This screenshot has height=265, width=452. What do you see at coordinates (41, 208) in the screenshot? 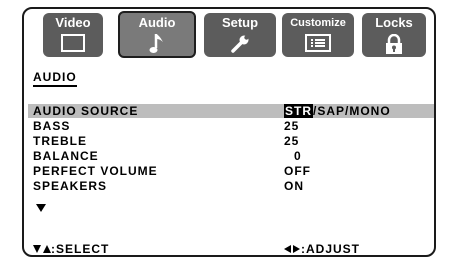
I see `more-down-arrow-icon` at bounding box center [41, 208].